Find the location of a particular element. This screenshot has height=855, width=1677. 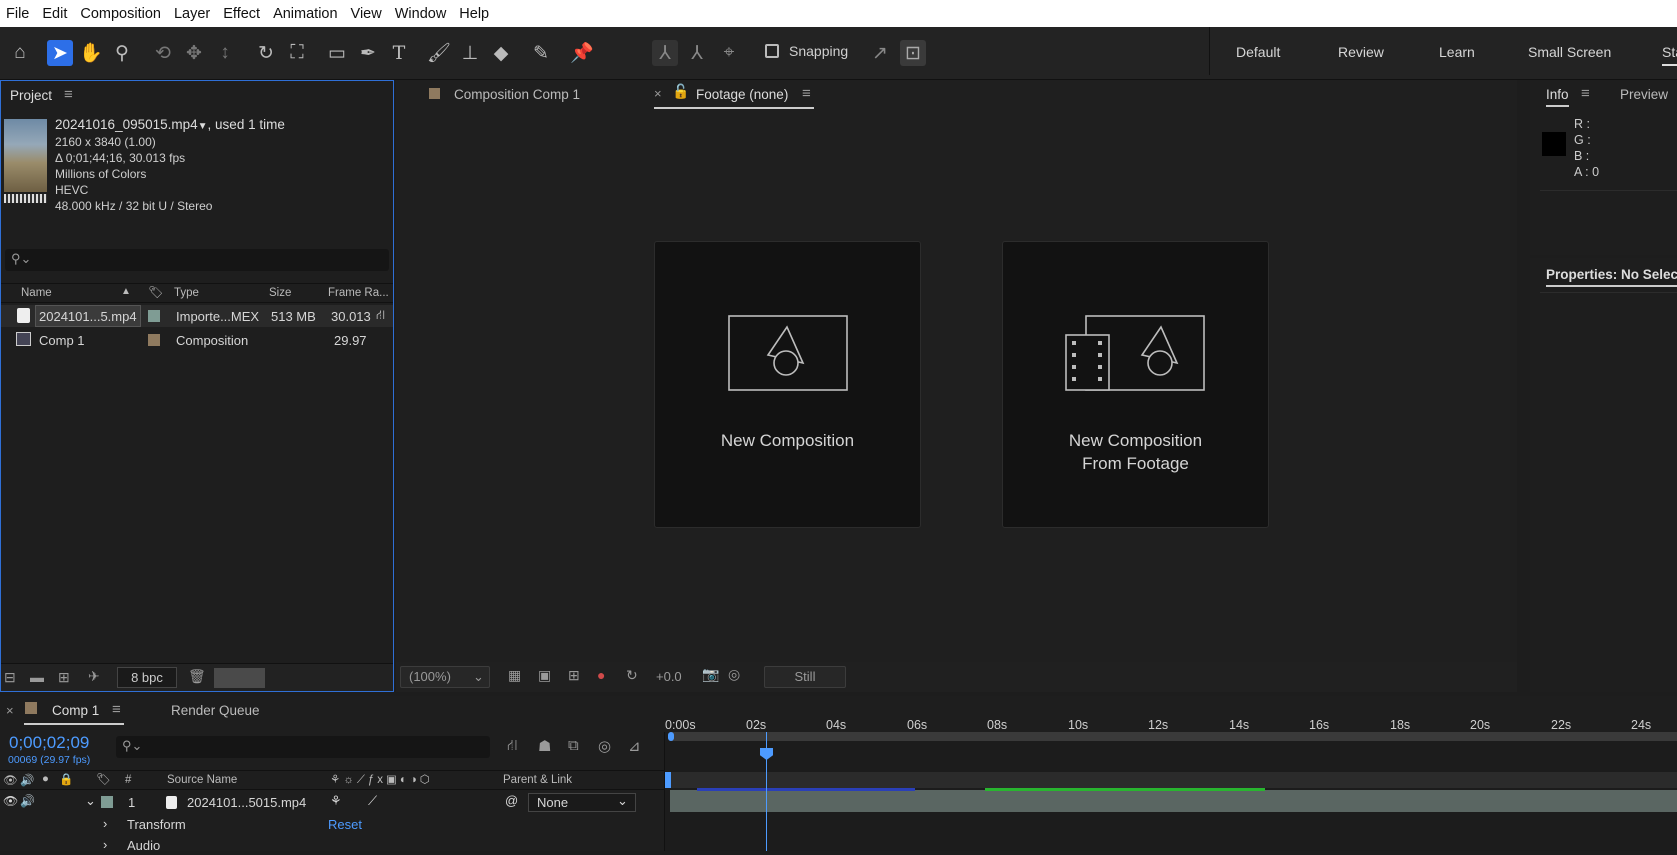

project-tab: Project is located at coordinates (31, 95).